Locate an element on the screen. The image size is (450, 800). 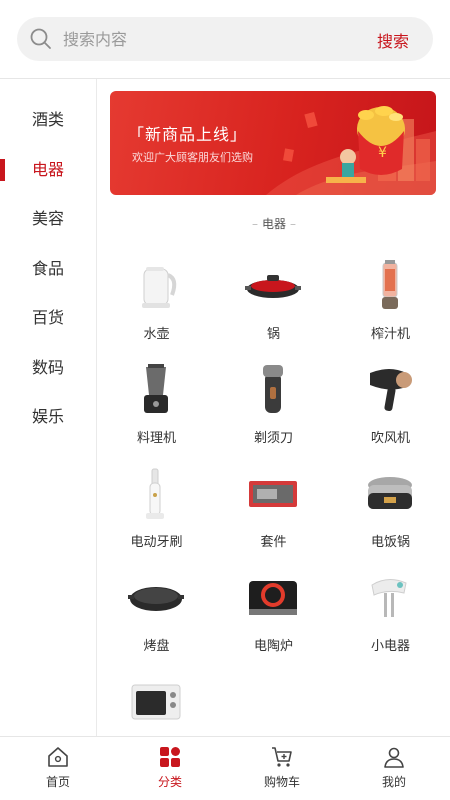
promo-banner: ¥ 「新商品上线」 欢迎广大顾客朋友们选购 is located at coordinates (273, 143).